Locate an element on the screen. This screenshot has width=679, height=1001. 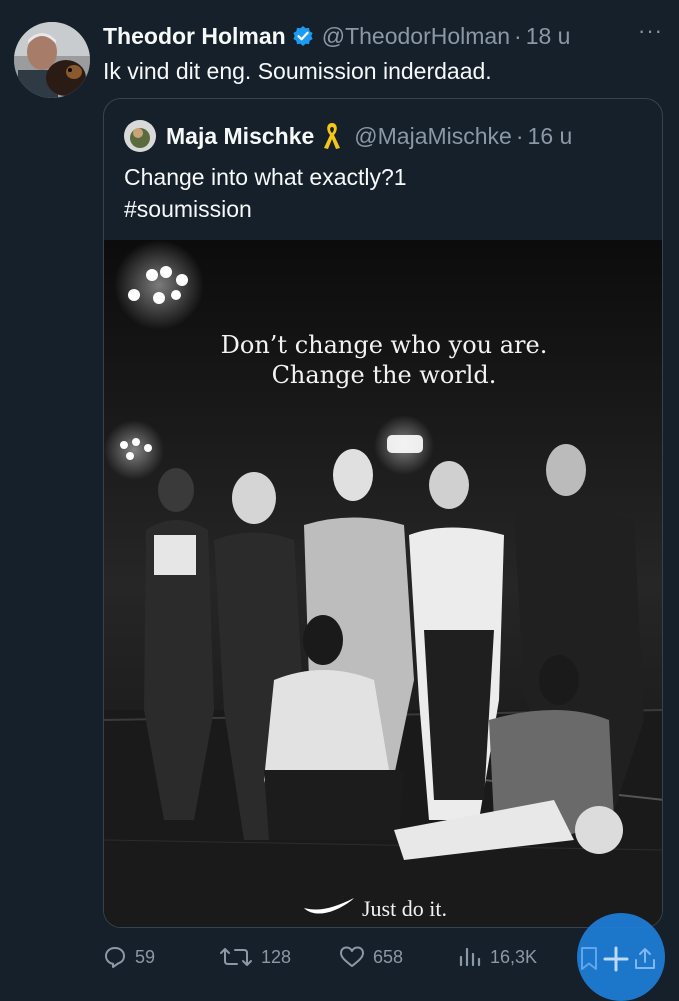
bookmark-share-group is located at coordinates (618, 959).